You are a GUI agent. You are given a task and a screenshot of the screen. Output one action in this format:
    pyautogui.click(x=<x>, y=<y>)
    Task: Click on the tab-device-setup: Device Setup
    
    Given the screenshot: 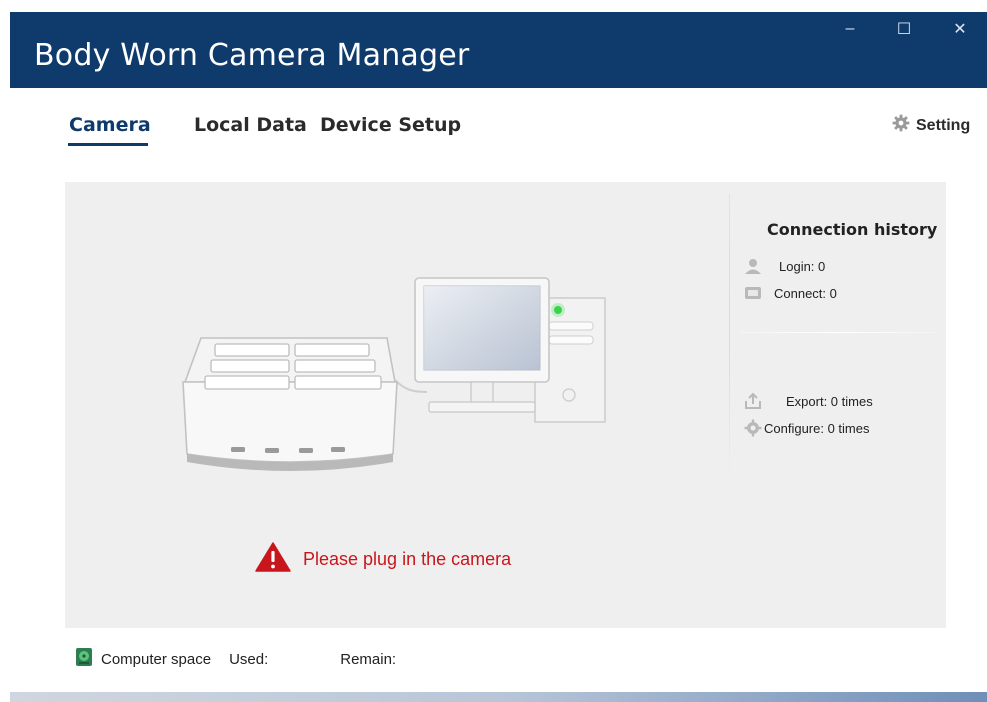 What is the action you would take?
    pyautogui.click(x=390, y=125)
    